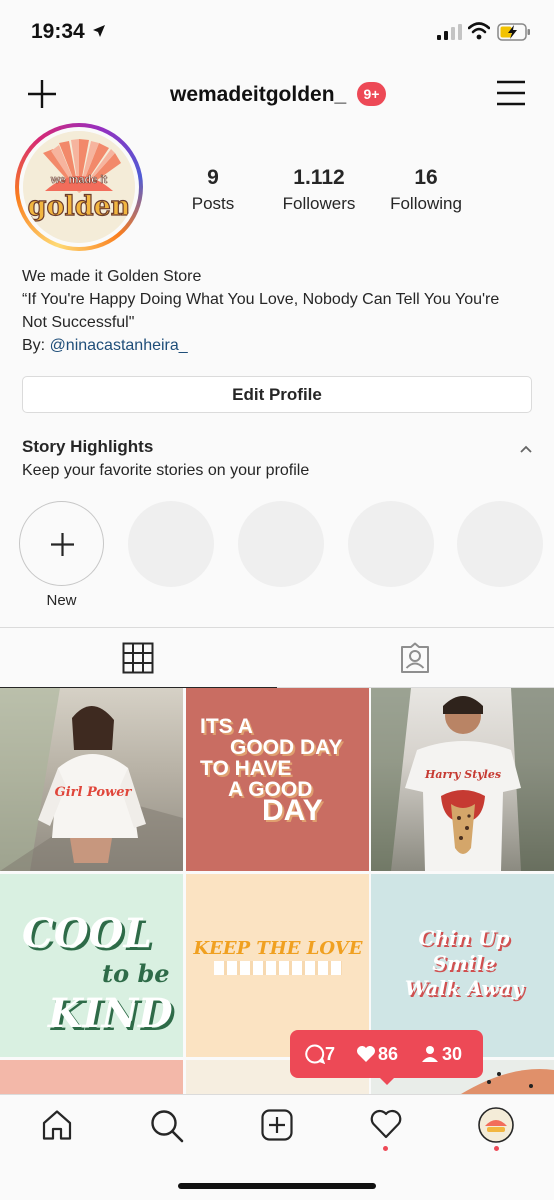  What do you see at coordinates (319, 203) in the screenshot?
I see `stat-followers-label: Followers` at bounding box center [319, 203].